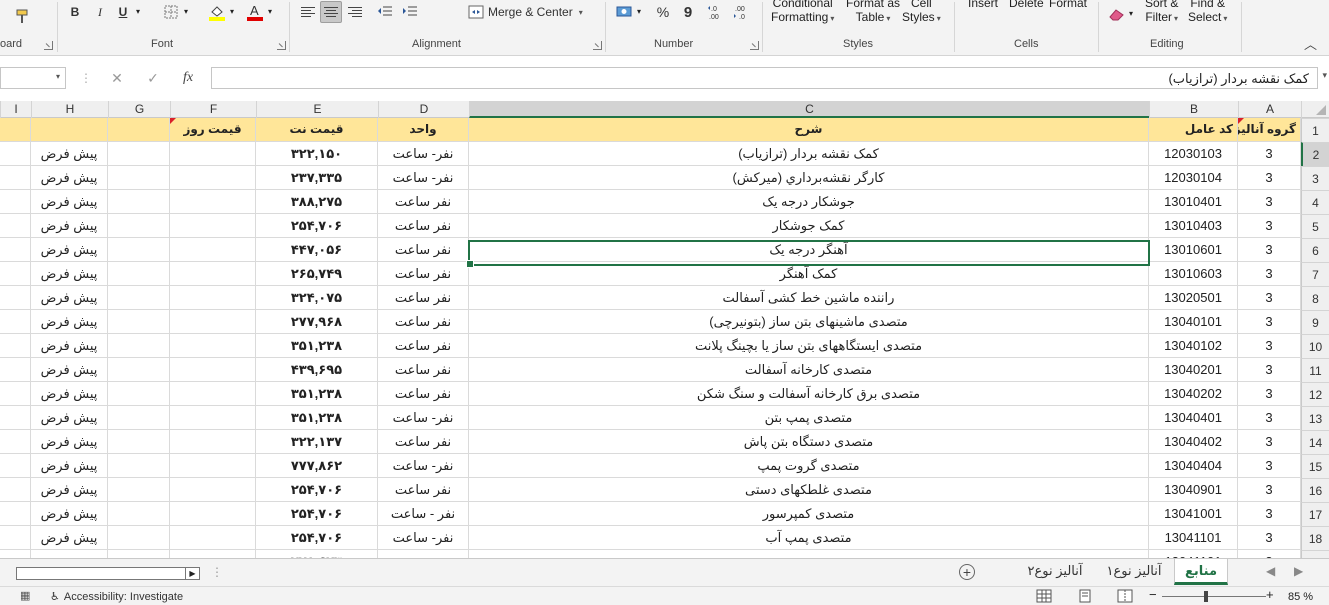  I want to click on cell-D15: نفر- ساعت, so click(423, 466).